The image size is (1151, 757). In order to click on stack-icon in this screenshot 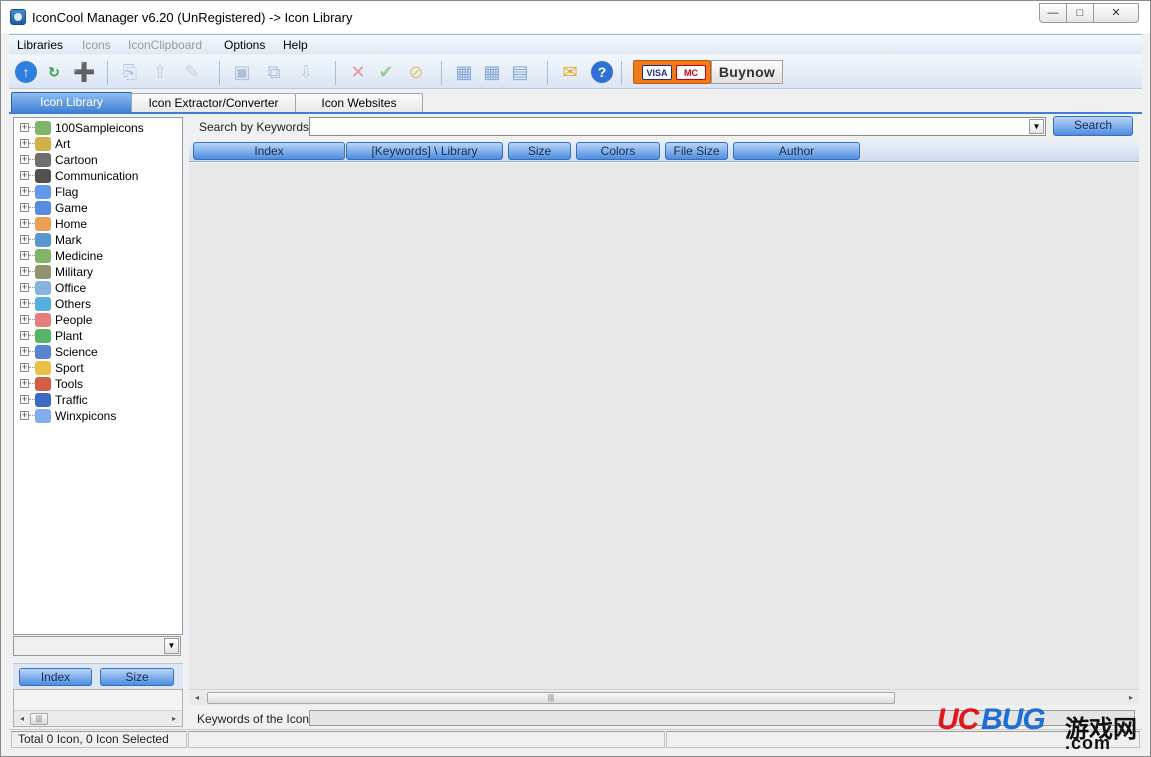, I will do `click(43, 128)`.